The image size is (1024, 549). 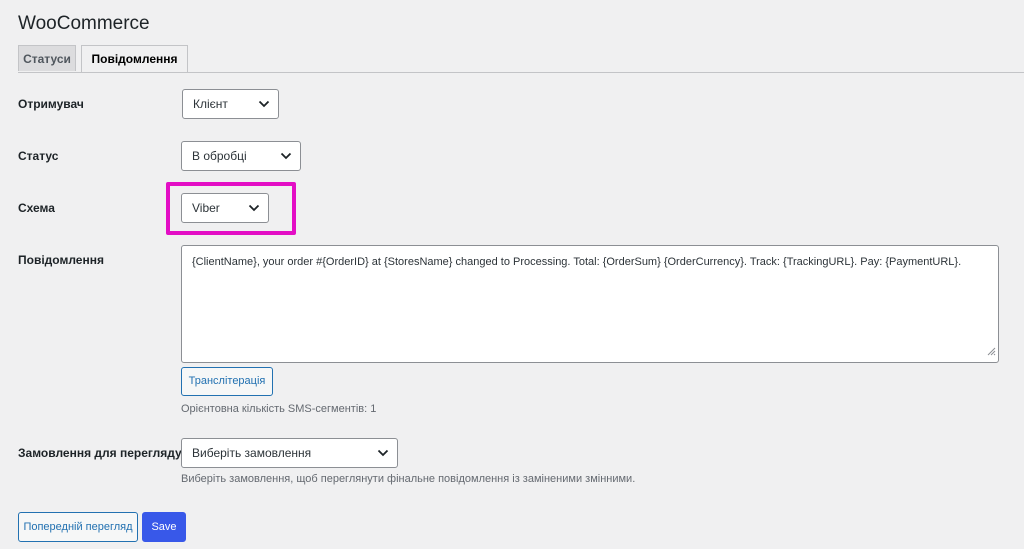 I want to click on page-title: WooCommerce, so click(x=84, y=23).